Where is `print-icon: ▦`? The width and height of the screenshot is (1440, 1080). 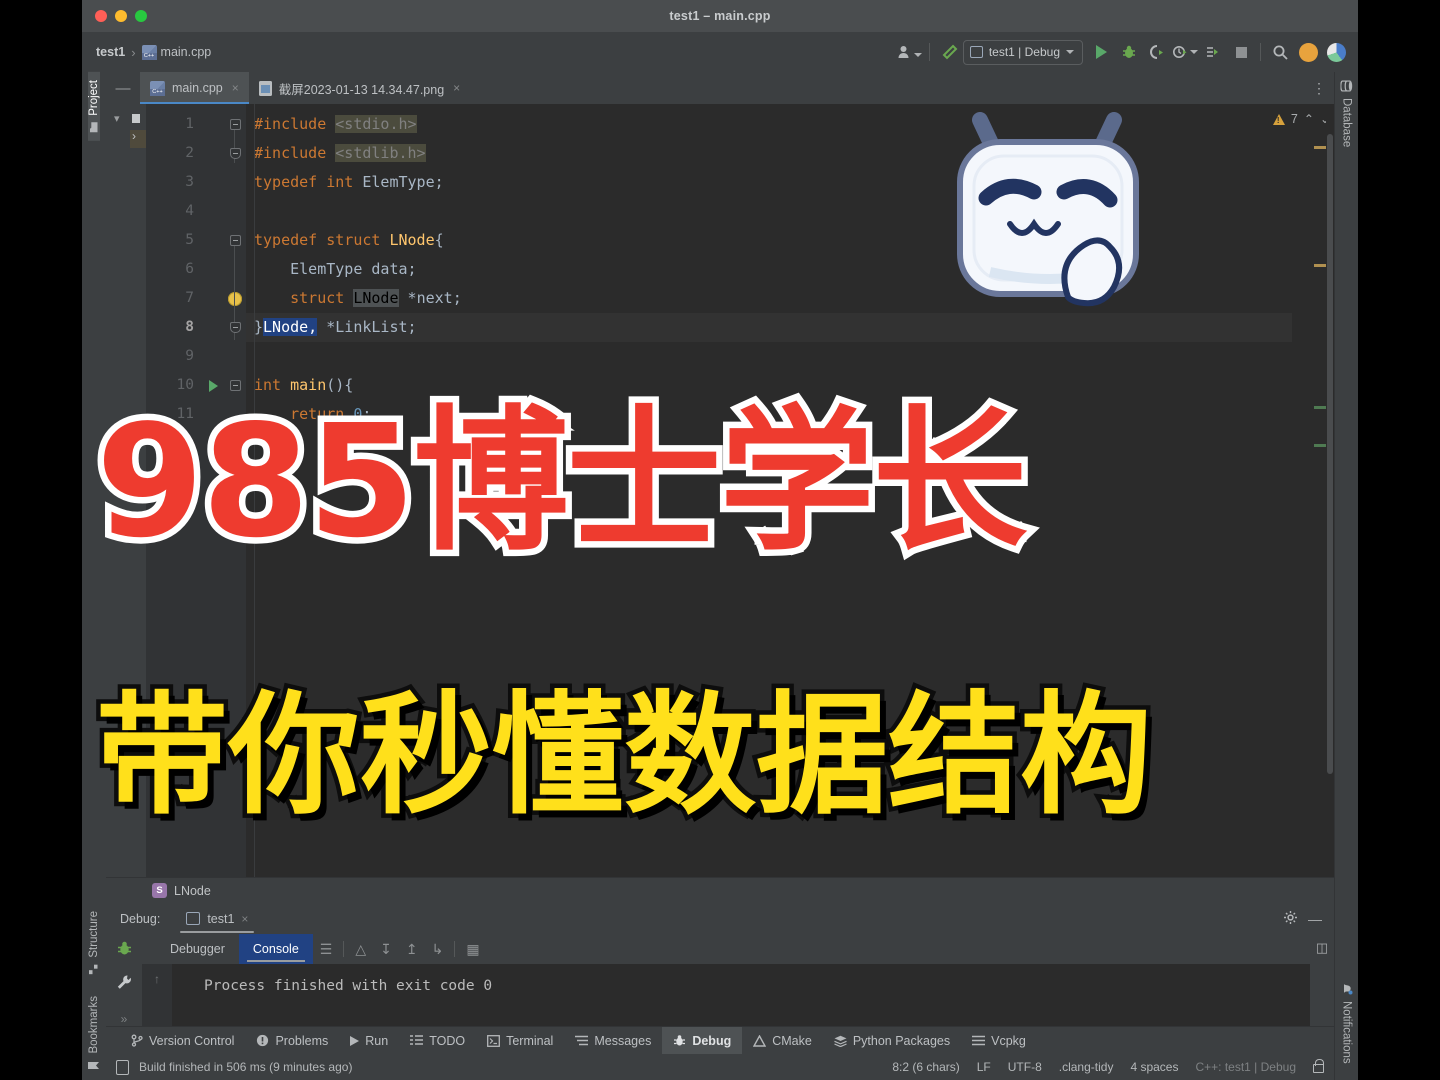 print-icon: ▦ is located at coordinates (472, 949).